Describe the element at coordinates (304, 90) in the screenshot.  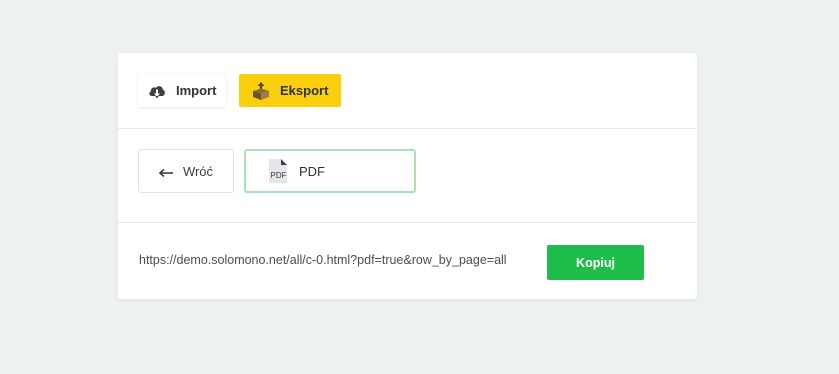
I see `export-tab-label: Eksport` at that location.